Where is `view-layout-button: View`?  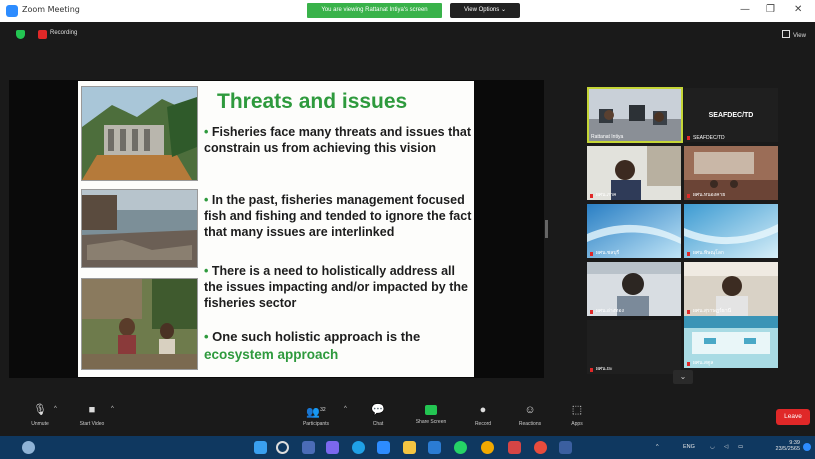
view-layout-button: View is located at coordinates (794, 34).